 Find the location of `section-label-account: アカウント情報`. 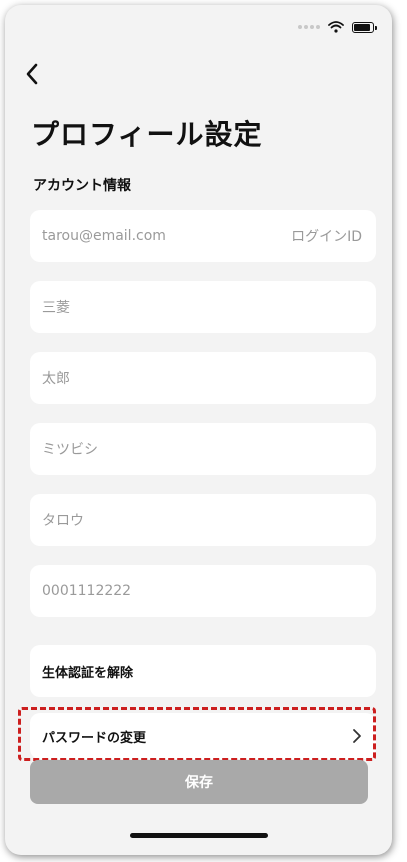

section-label-account: アカウント情報 is located at coordinates (82, 186).